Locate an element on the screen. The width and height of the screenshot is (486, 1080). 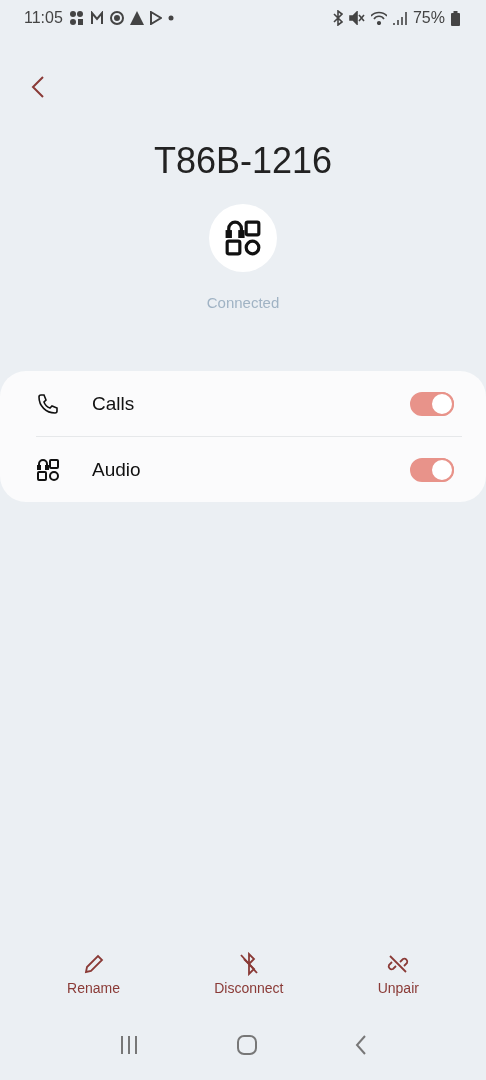
recents-icon is located at coordinates (129, 1045).